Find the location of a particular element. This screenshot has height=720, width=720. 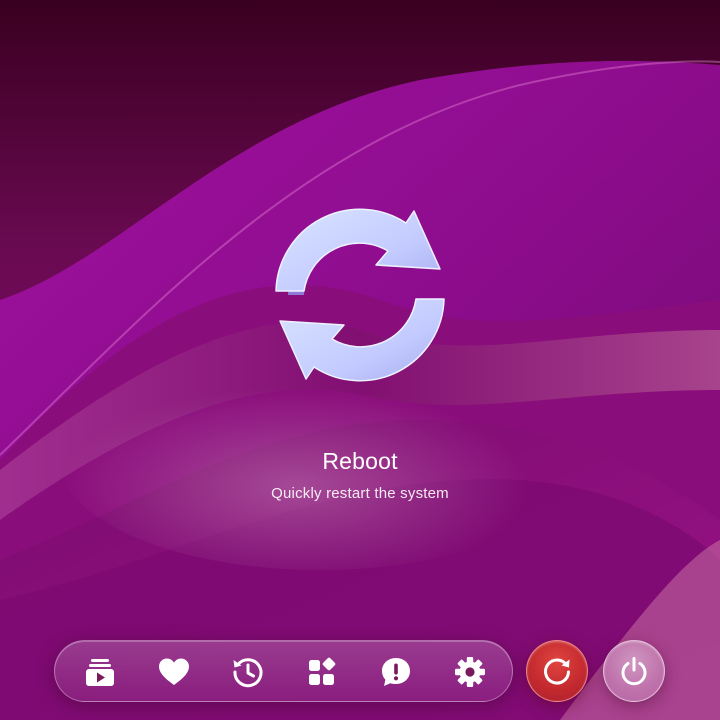

dock-item-alerts is located at coordinates (396, 672).